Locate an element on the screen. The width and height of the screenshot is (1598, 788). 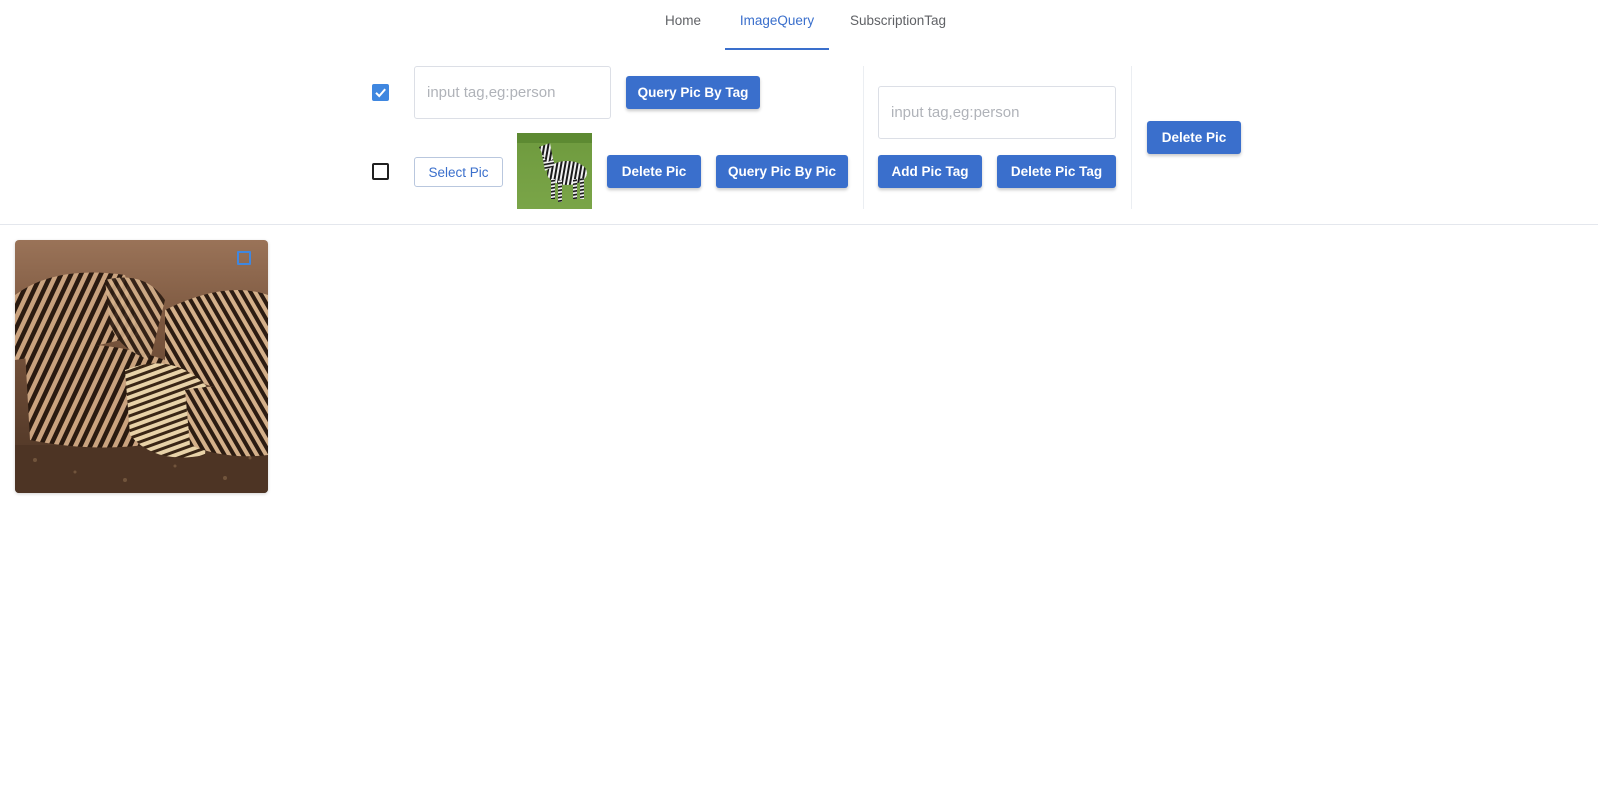
checkmark-icon is located at coordinates (380, 93).